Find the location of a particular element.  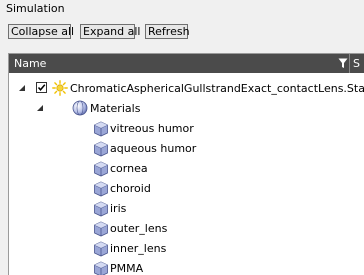

panel-title: Simulation is located at coordinates (35, 8).